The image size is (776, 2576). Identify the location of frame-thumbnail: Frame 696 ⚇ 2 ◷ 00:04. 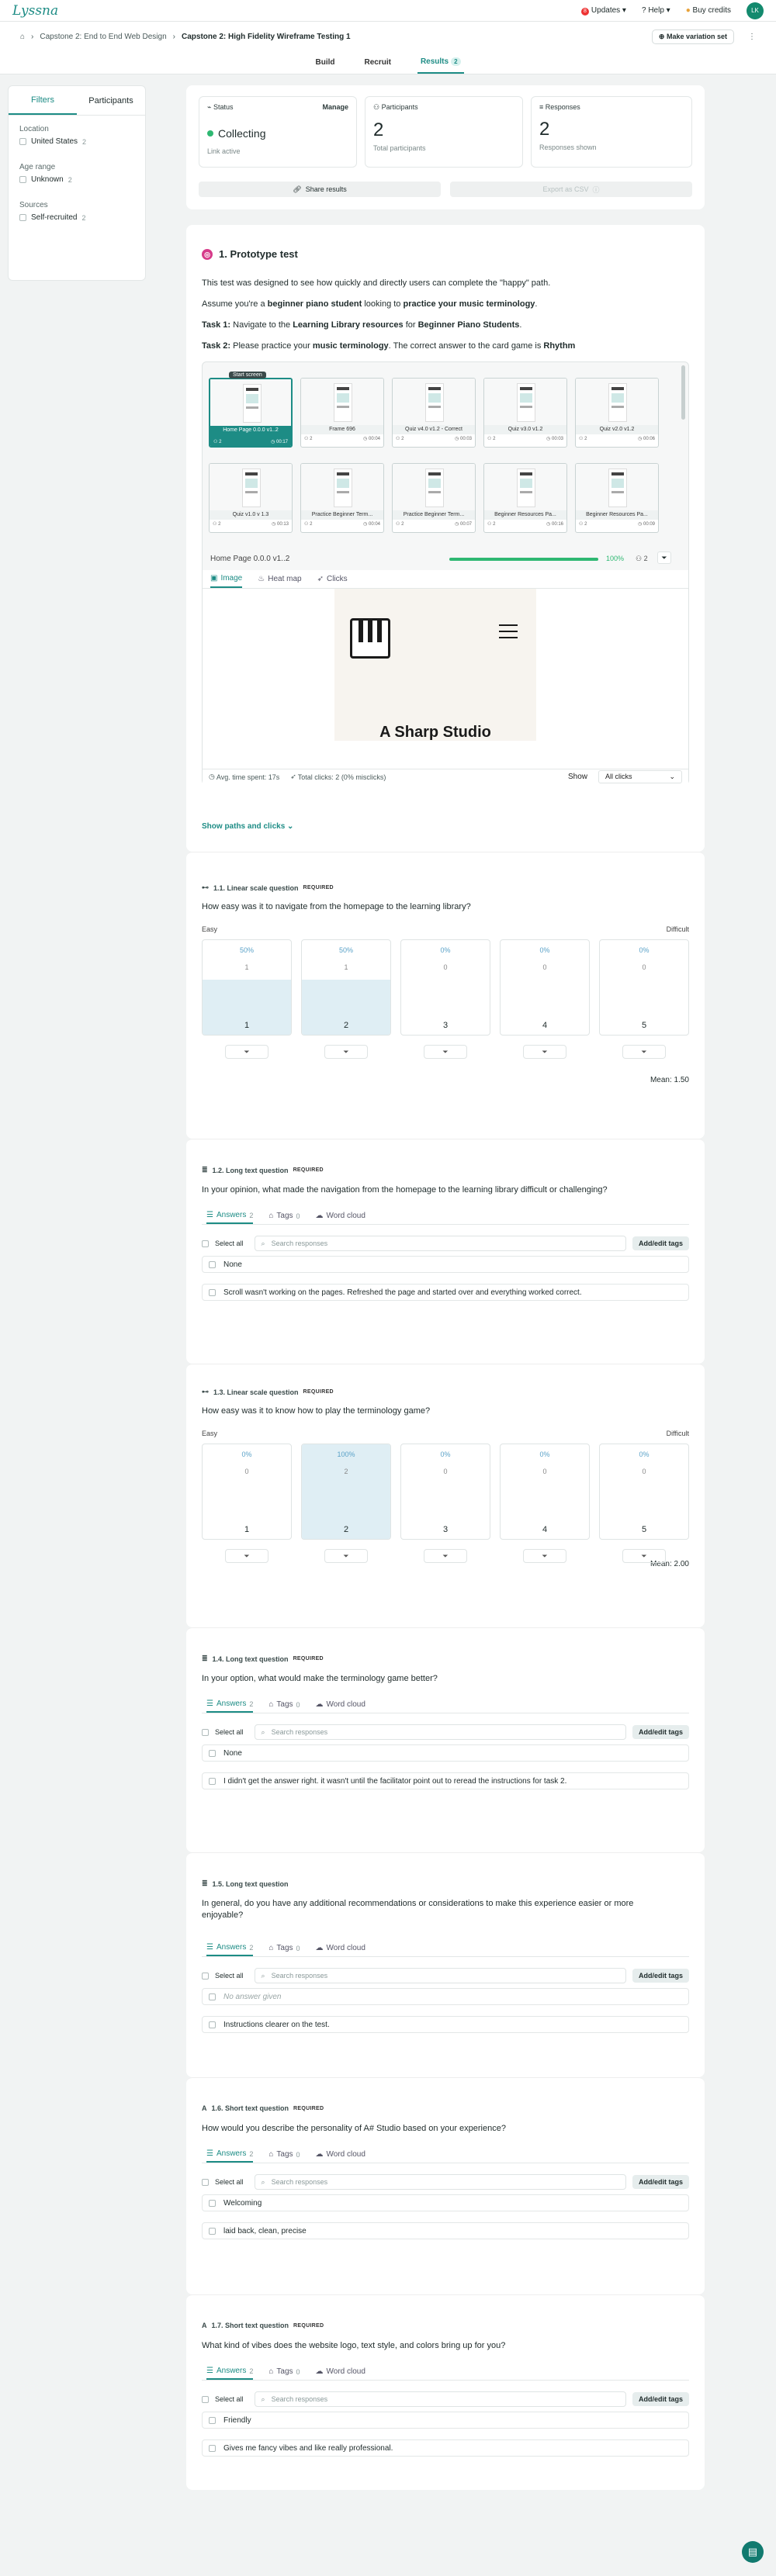
(342, 413).